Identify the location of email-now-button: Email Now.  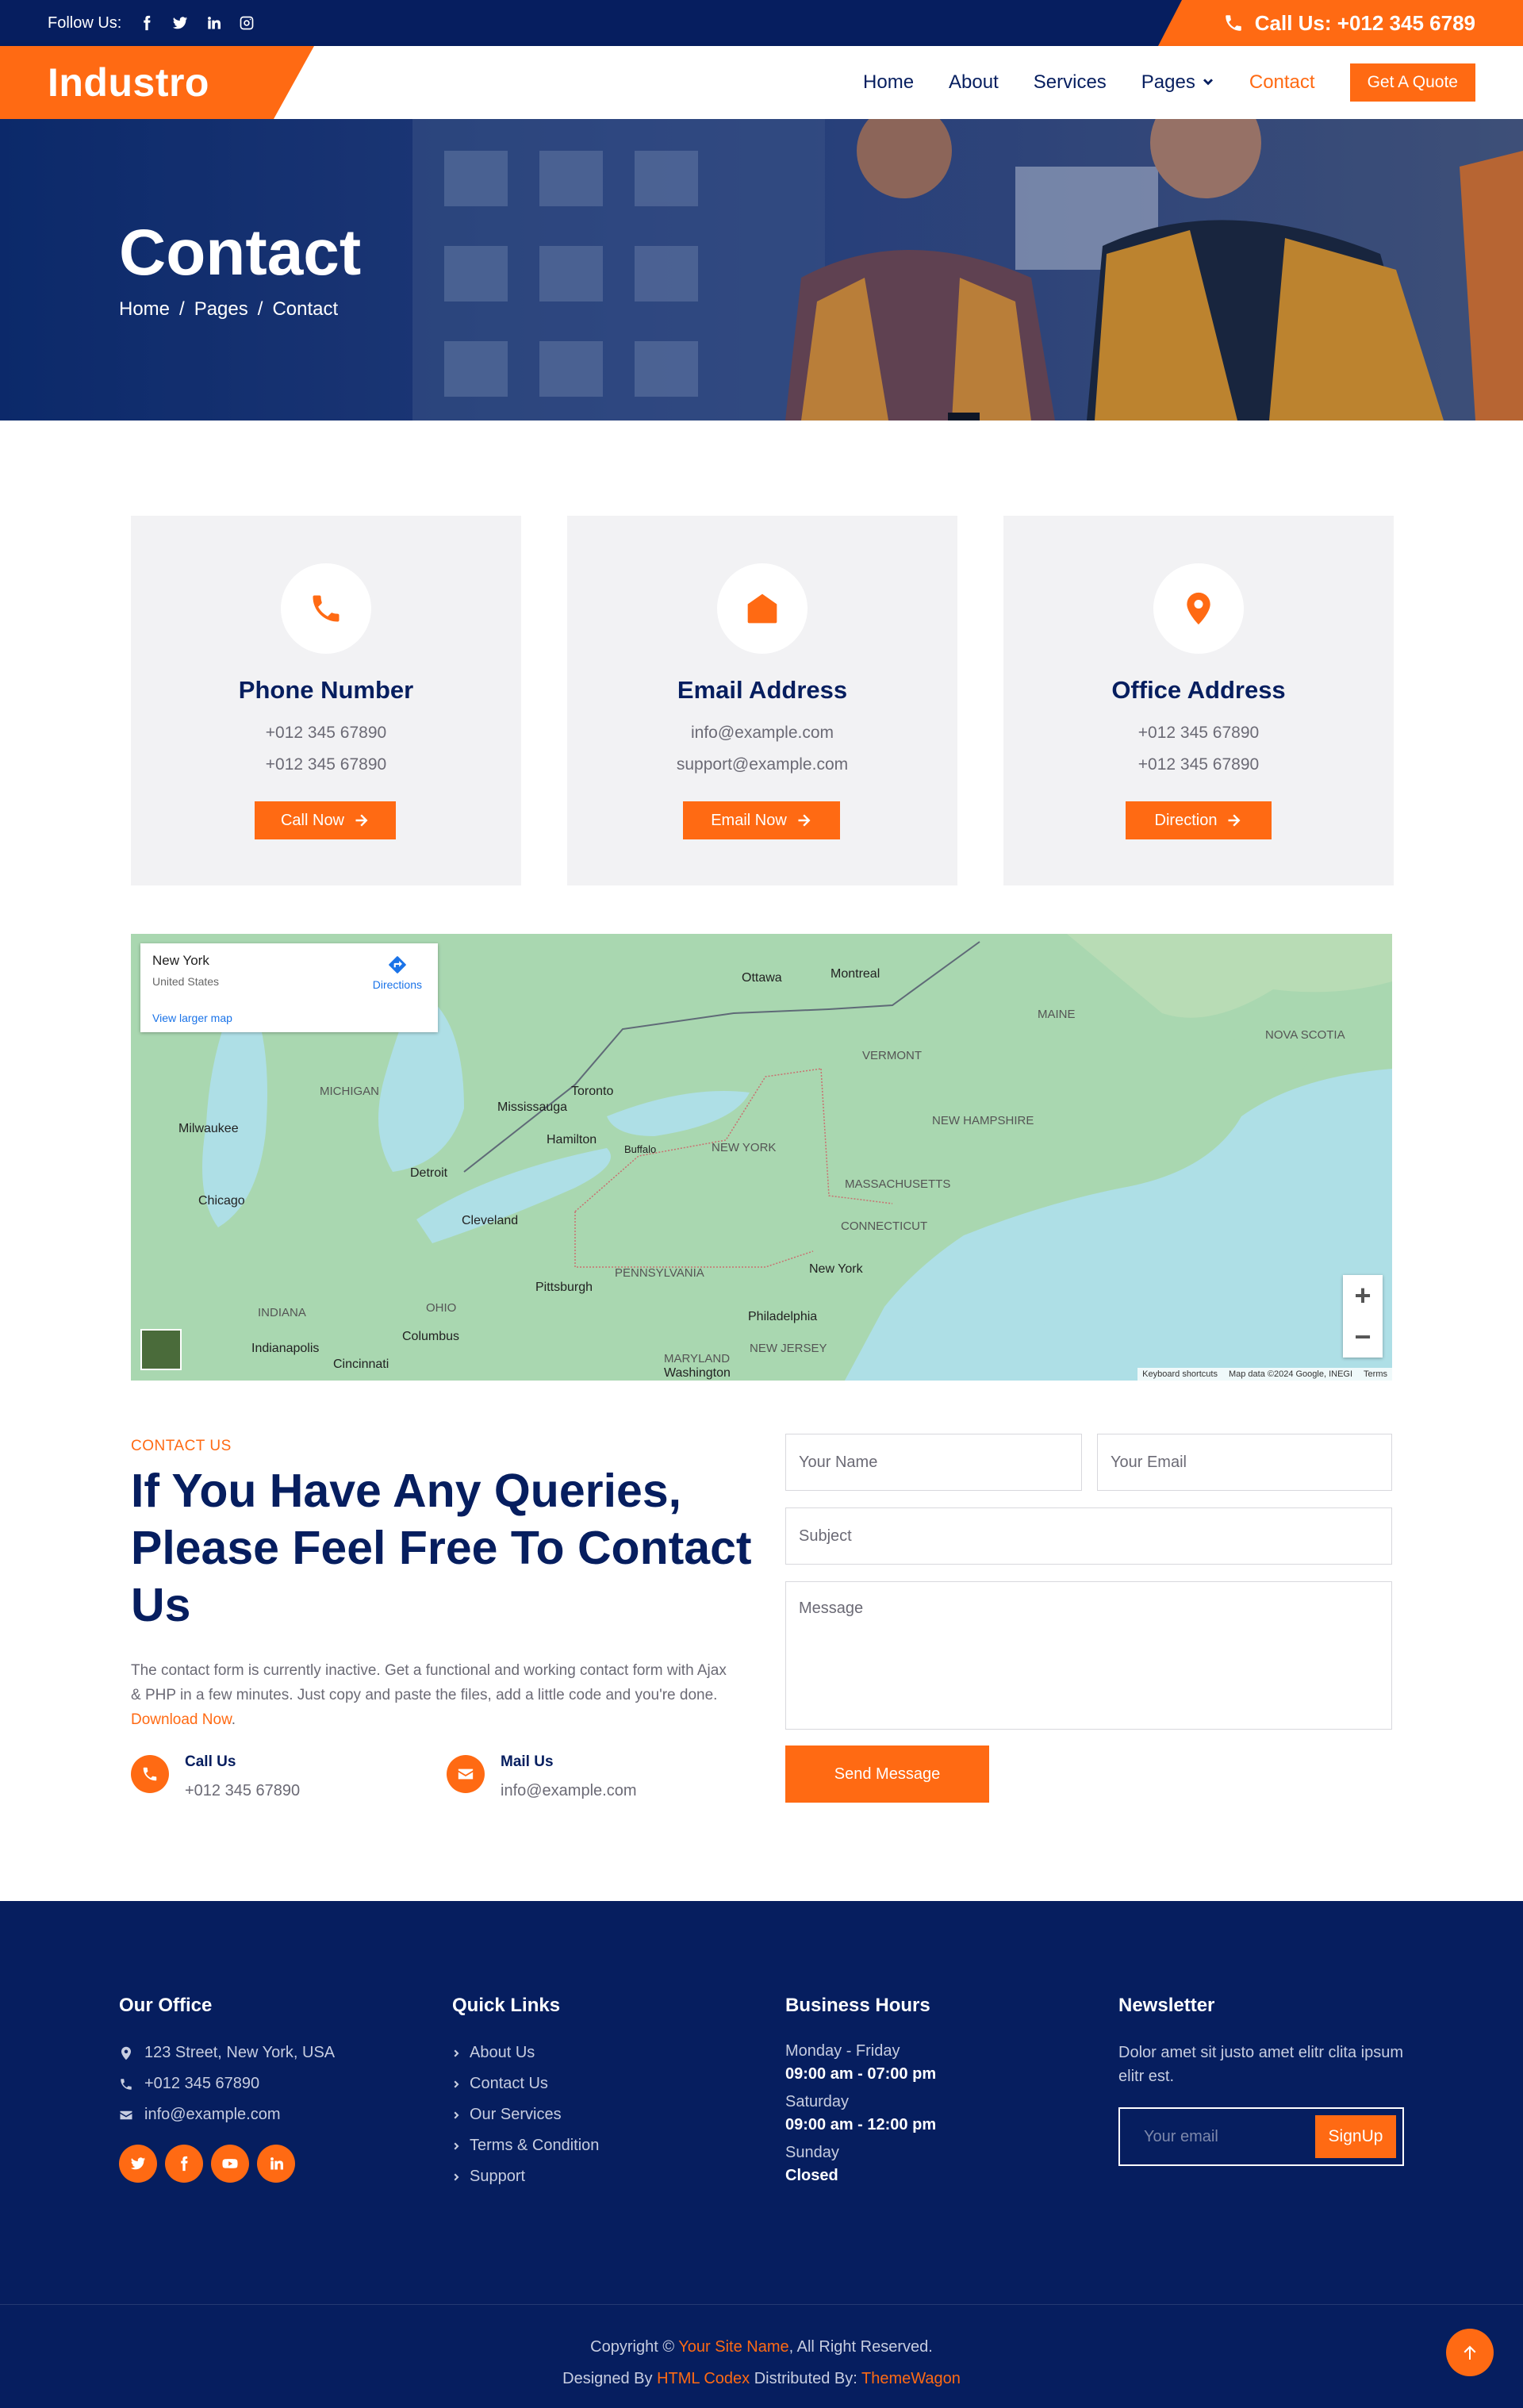
(761, 820).